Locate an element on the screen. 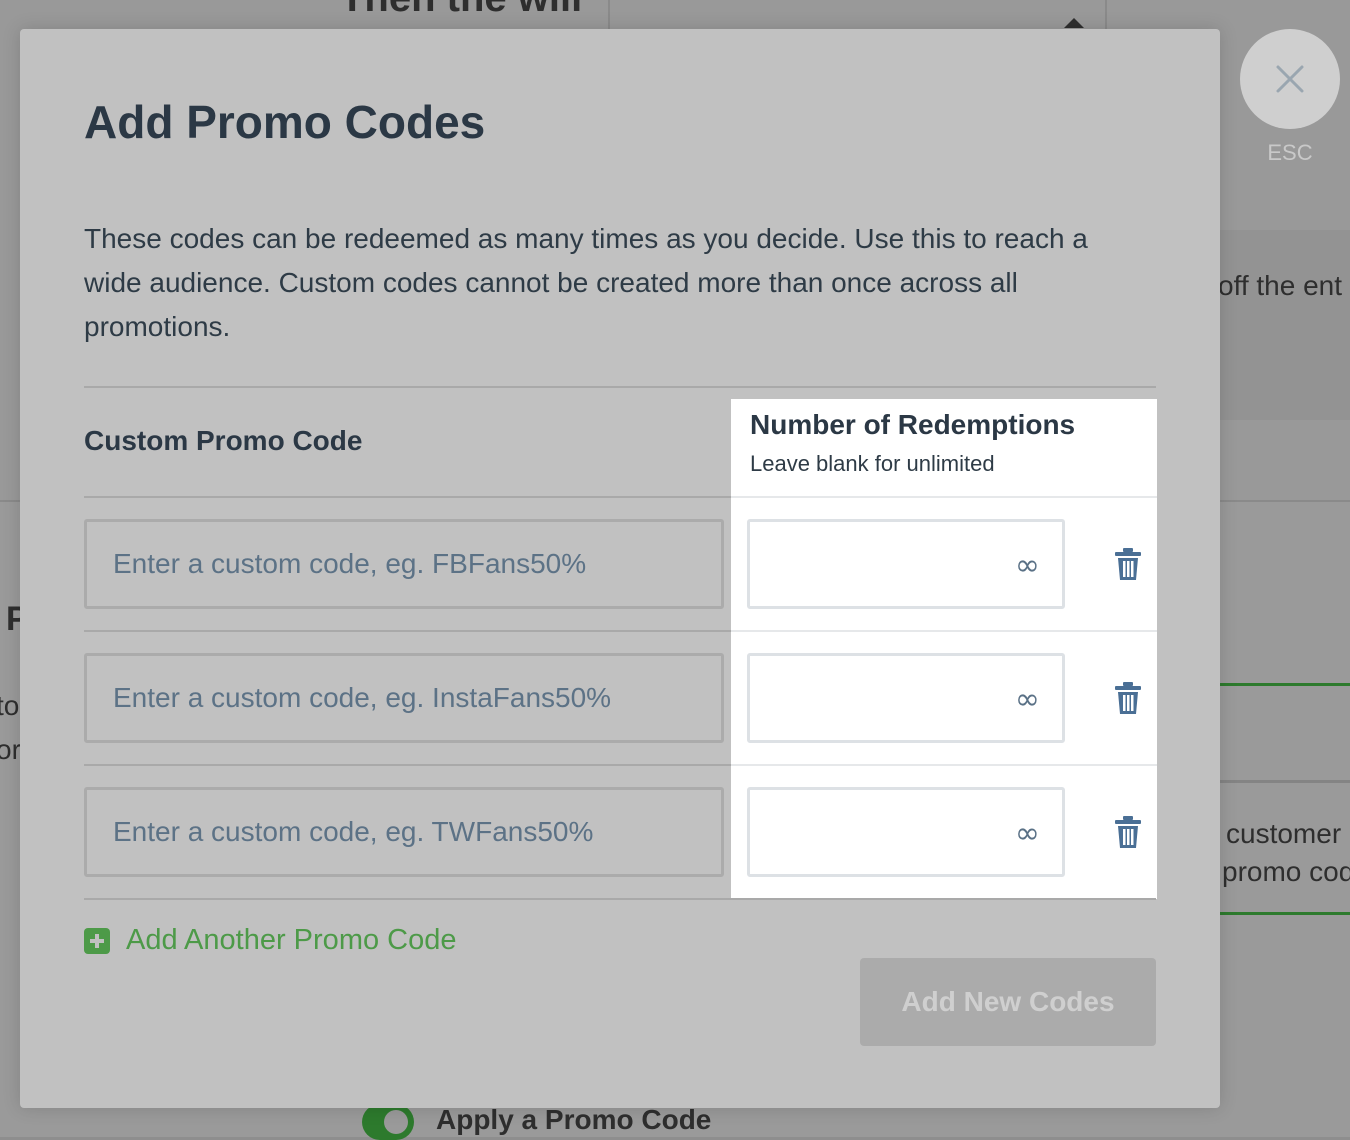 The image size is (1350, 1140). background-heading: Then the will is located at coordinates (461, 10).